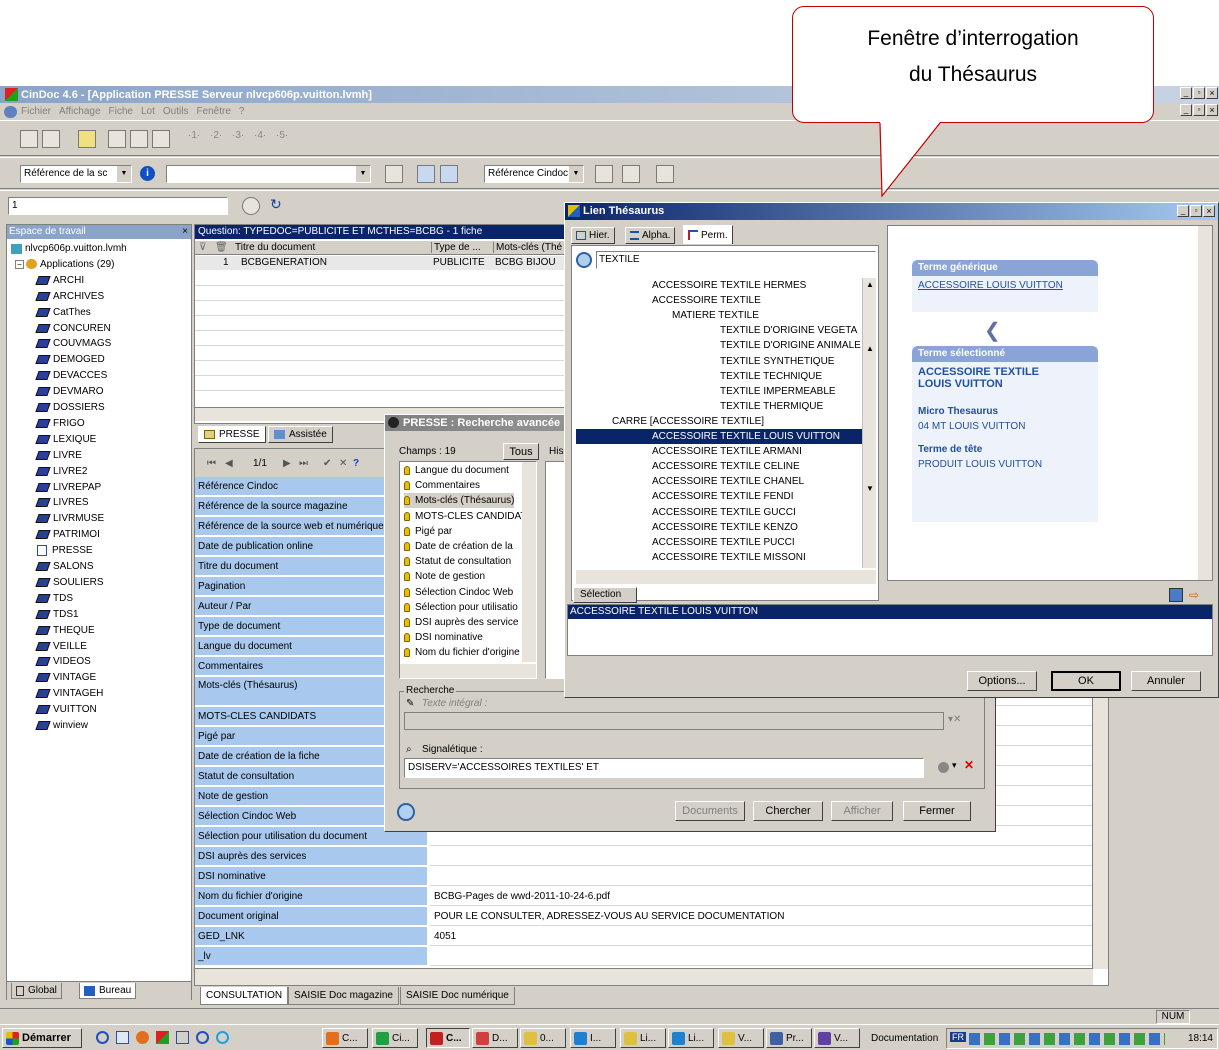 Image resolution: width=1219 pixels, height=1050 pixels. Describe the element at coordinates (69, 296) in the screenshot. I see `tree-item-archives: ARCHIVES` at that location.